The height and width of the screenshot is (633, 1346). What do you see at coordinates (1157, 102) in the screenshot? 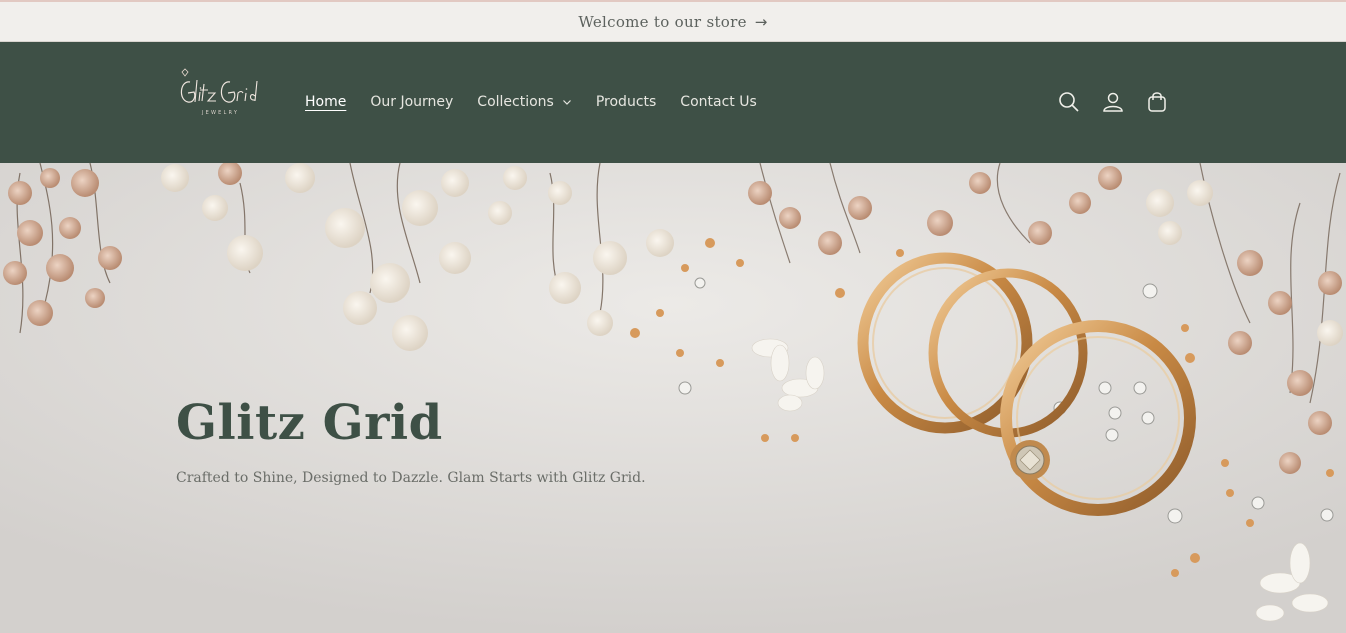
I see `cart-icon` at bounding box center [1157, 102].